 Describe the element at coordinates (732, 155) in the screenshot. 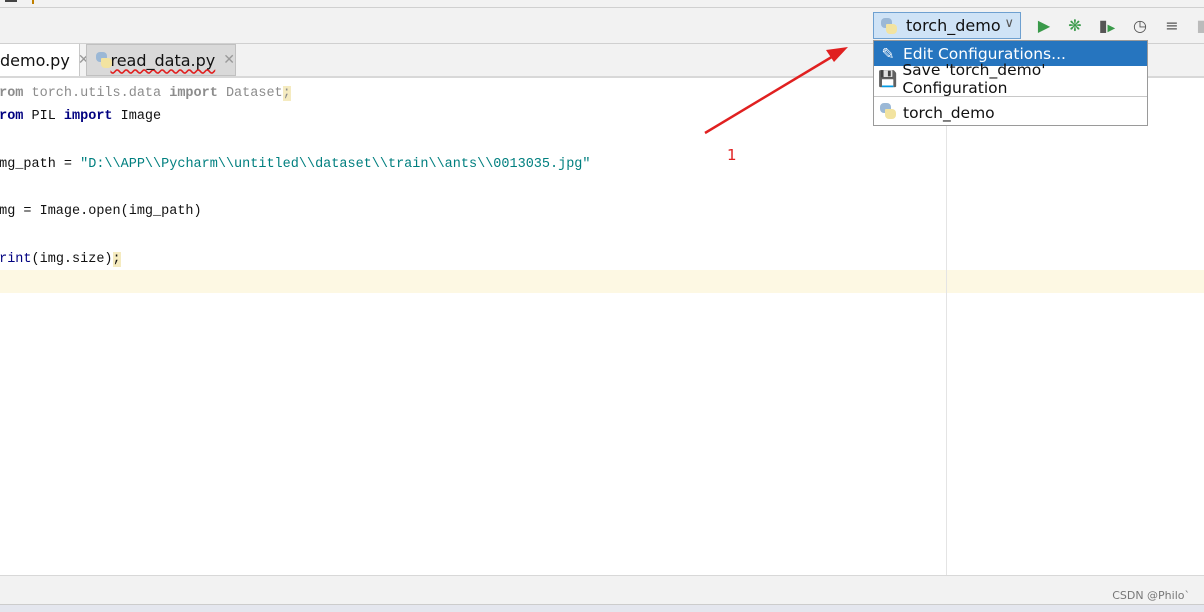

I see `annotation-label: 1` at that location.